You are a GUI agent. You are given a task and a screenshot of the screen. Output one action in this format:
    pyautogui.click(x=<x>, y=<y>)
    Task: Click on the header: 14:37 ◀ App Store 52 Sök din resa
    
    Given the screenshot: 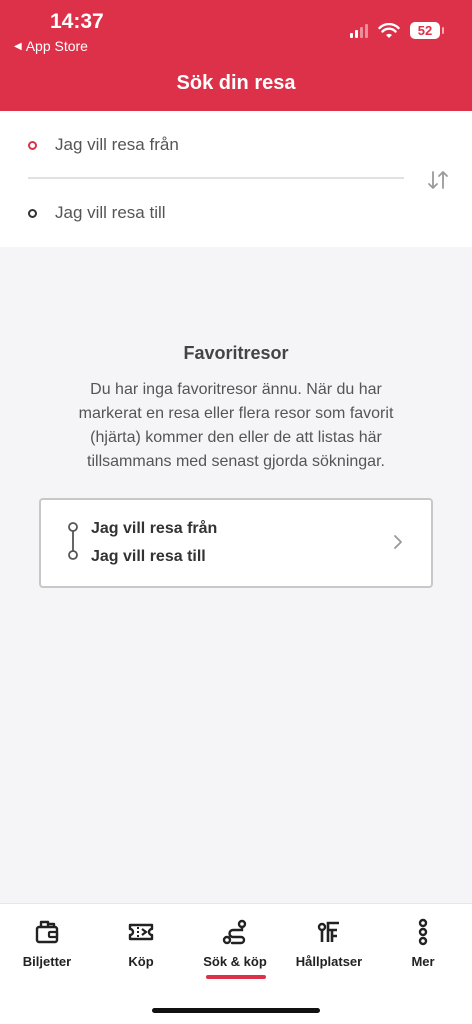 What is the action you would take?
    pyautogui.click(x=236, y=55)
    